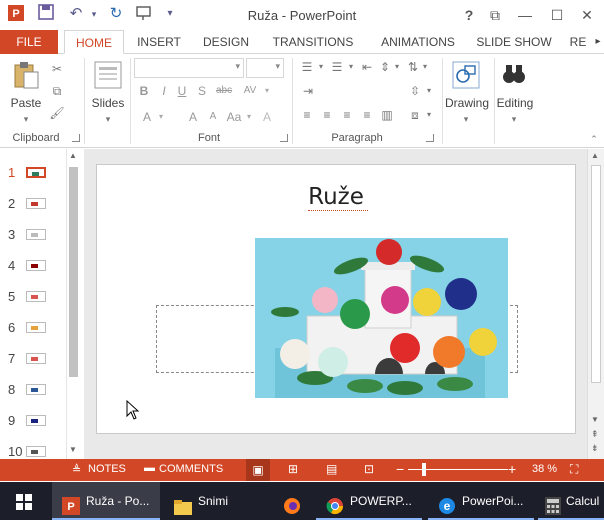 This screenshot has height=520, width=604. Describe the element at coordinates (57, 113) in the screenshot. I see `format-painter-icon: 🖌` at that location.